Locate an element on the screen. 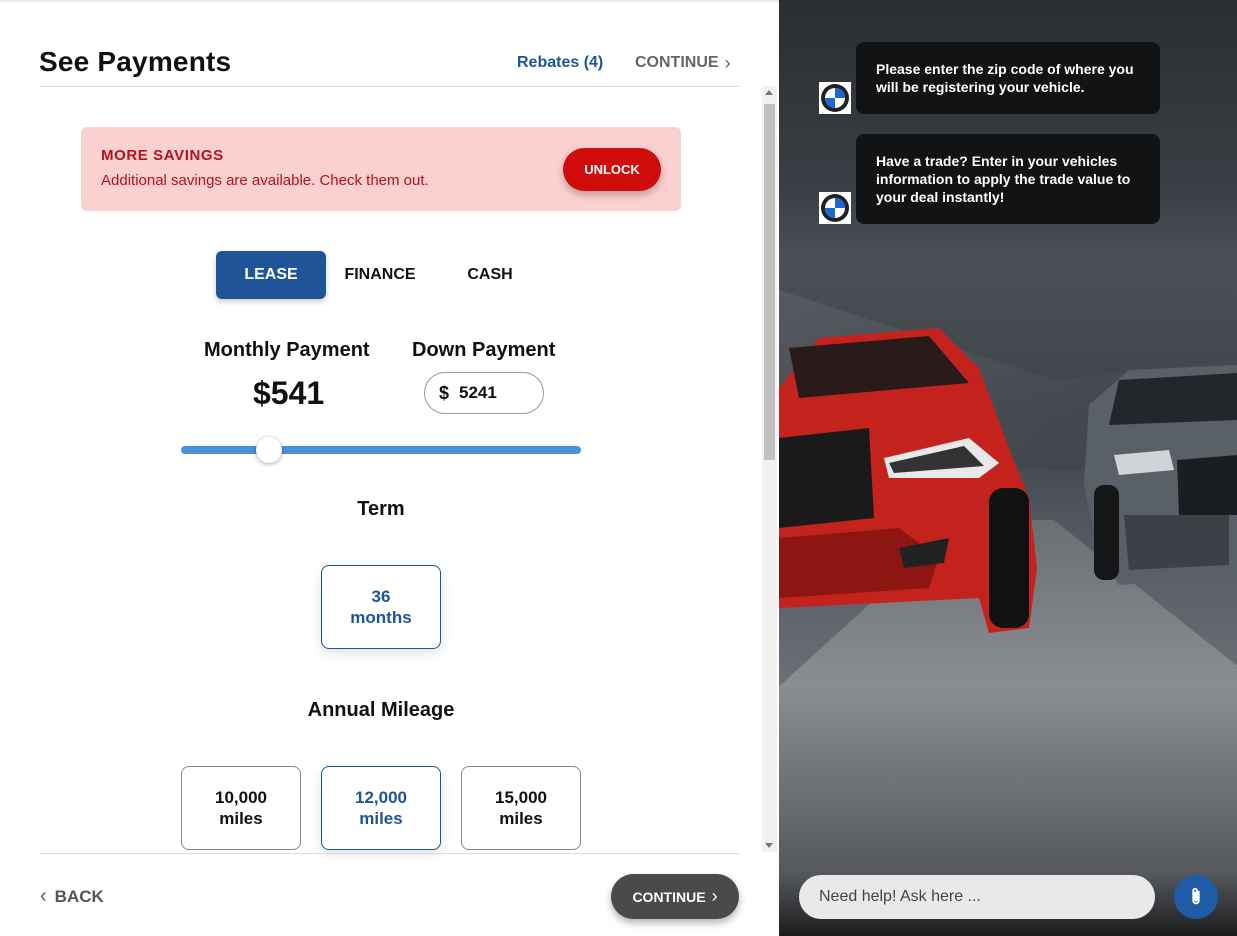 The width and height of the screenshot is (1237, 936). monthly-payment-value: $541 is located at coordinates (289, 393).